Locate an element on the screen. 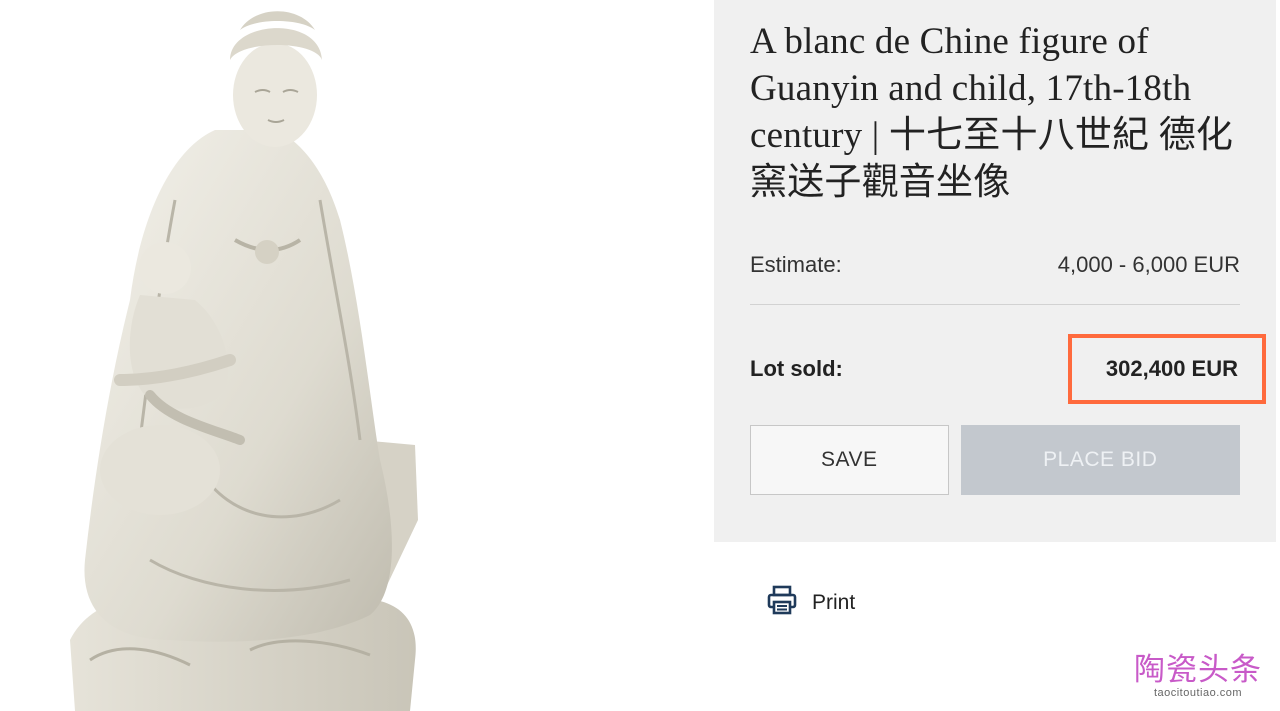 The width and height of the screenshot is (1280, 711). site-watermark: 陶瓷头条 taocitoutiao.com is located at coordinates (1198, 676).